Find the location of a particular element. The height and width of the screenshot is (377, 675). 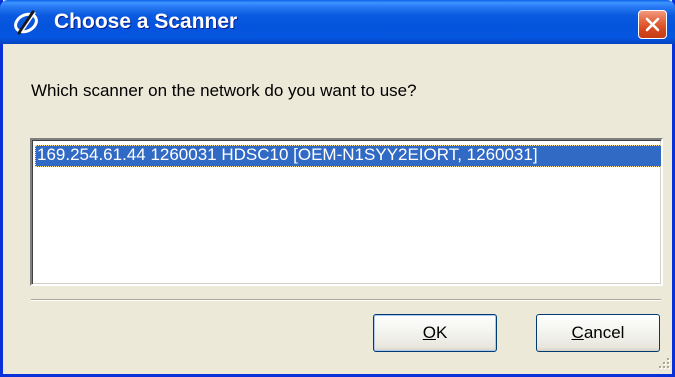

ok-button: OK is located at coordinates (435, 333).